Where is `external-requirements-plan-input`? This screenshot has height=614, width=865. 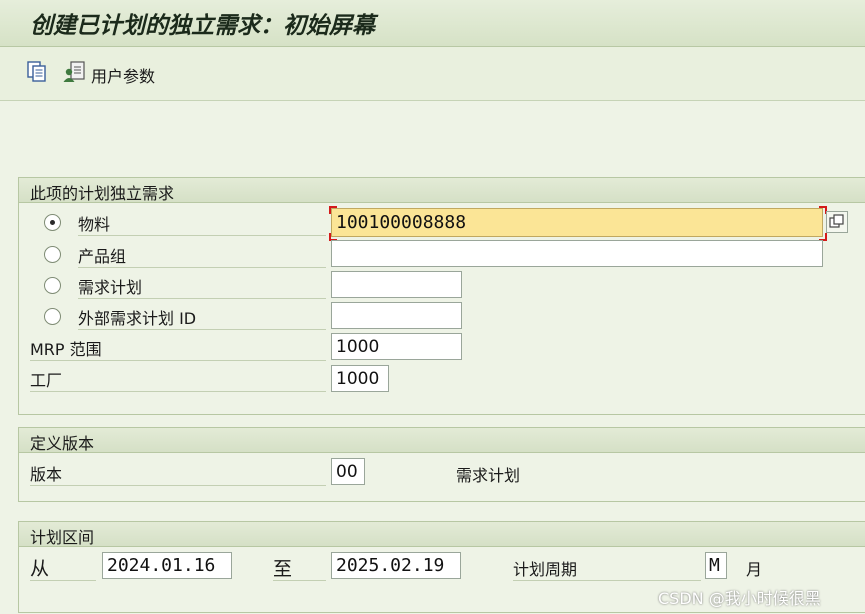
external-requirements-plan-input is located at coordinates (396, 315).